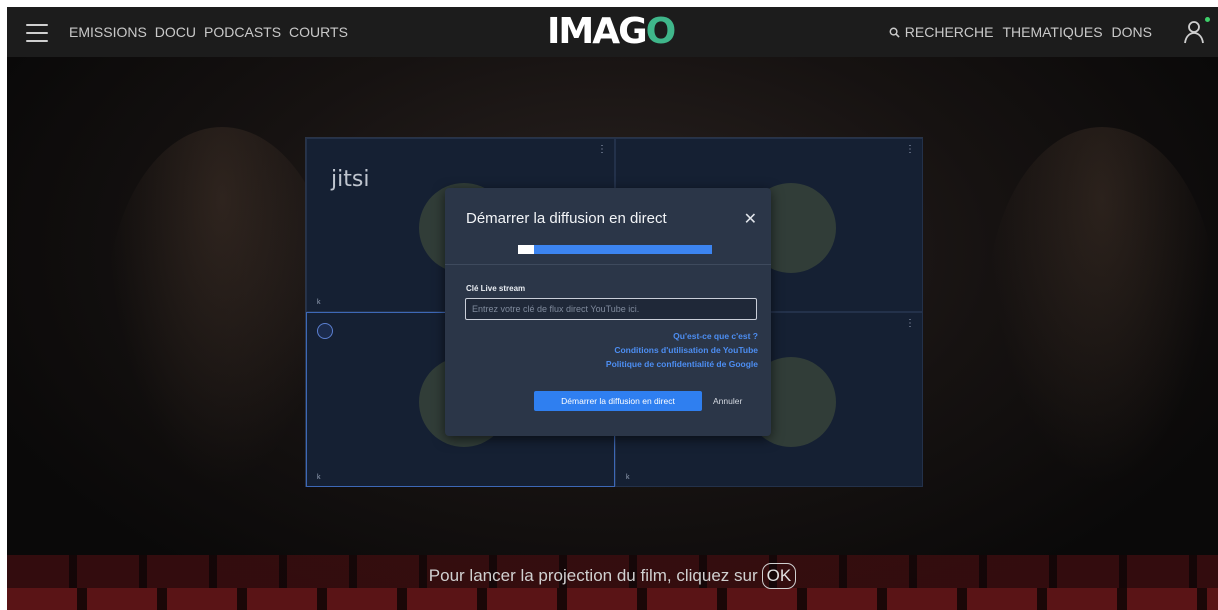  I want to click on progress-fill, so click(526, 249).